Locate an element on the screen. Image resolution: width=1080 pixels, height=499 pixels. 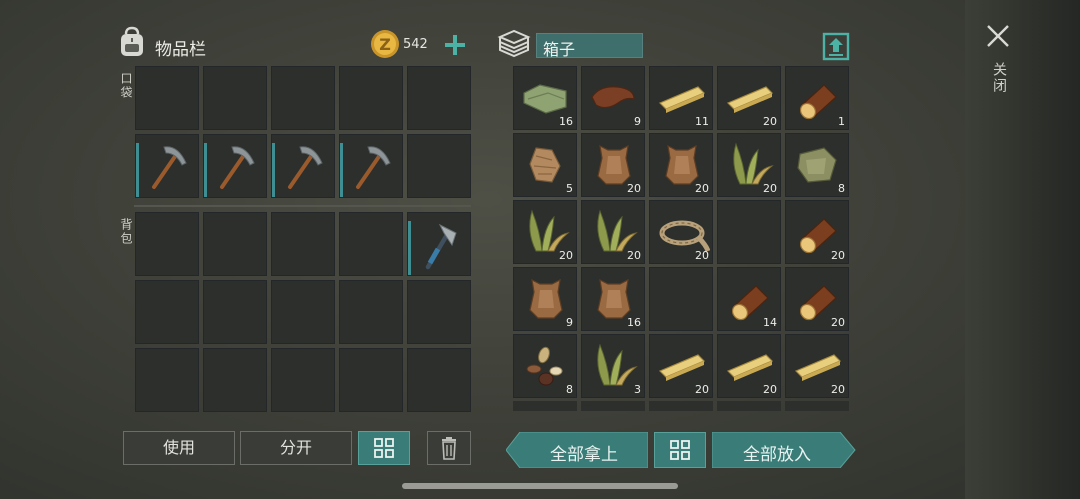
plus-icon is located at coordinates (455, 45).